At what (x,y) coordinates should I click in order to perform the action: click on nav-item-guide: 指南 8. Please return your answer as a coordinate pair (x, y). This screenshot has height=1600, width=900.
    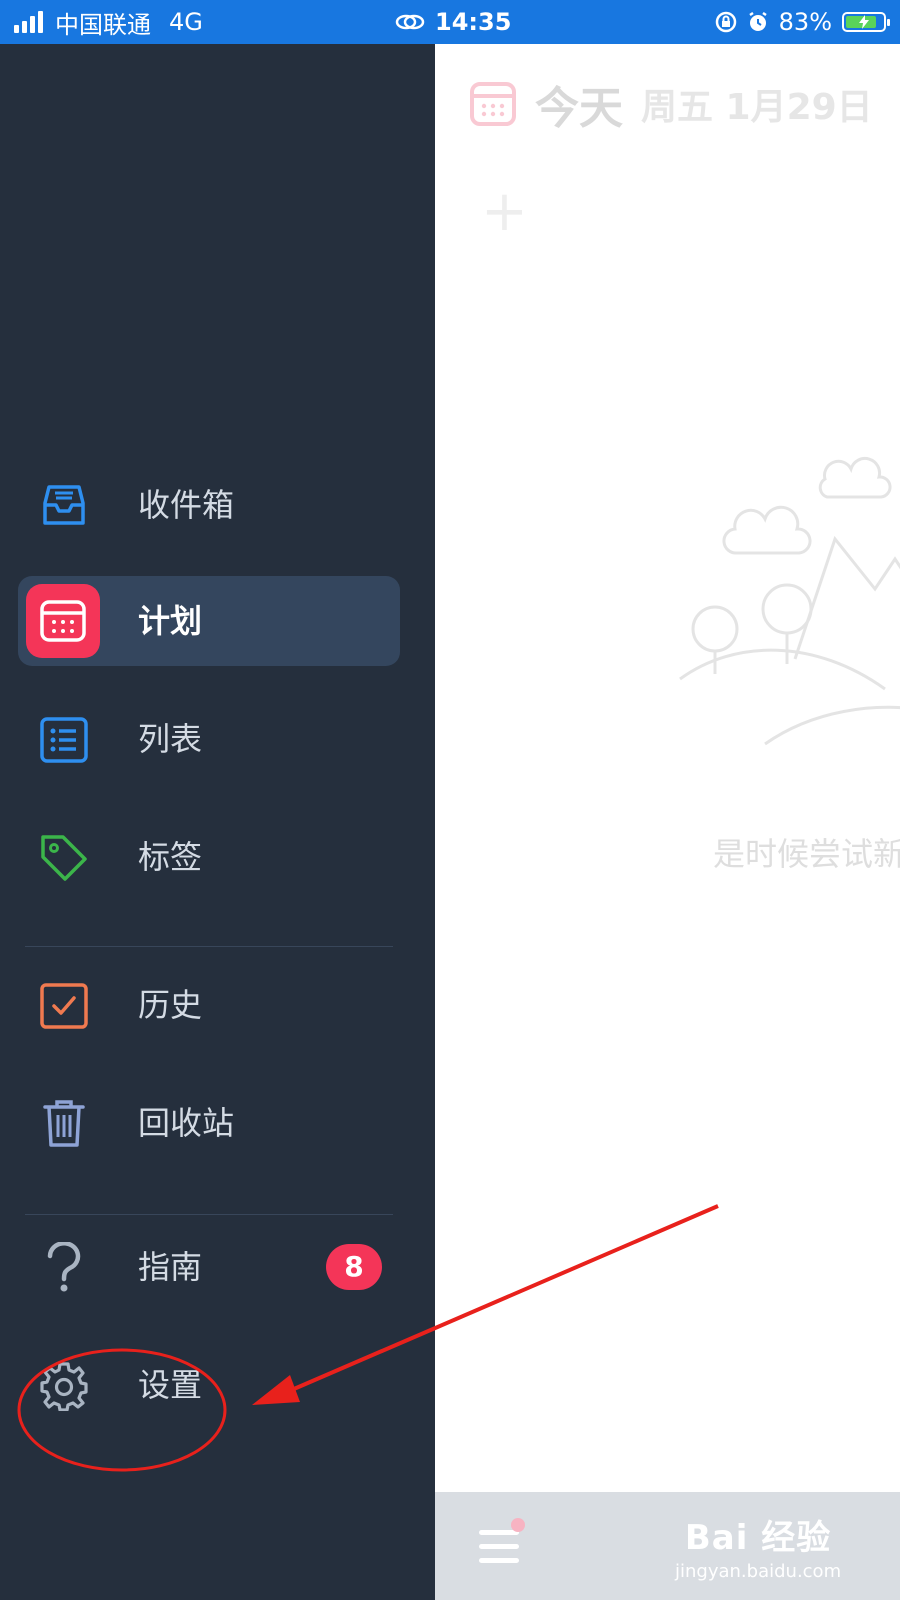
    Looking at the image, I should click on (209, 1267).